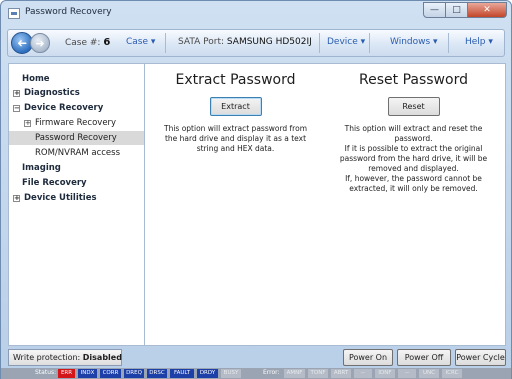  I want to click on windows-menu: Windows ▾, so click(414, 42).